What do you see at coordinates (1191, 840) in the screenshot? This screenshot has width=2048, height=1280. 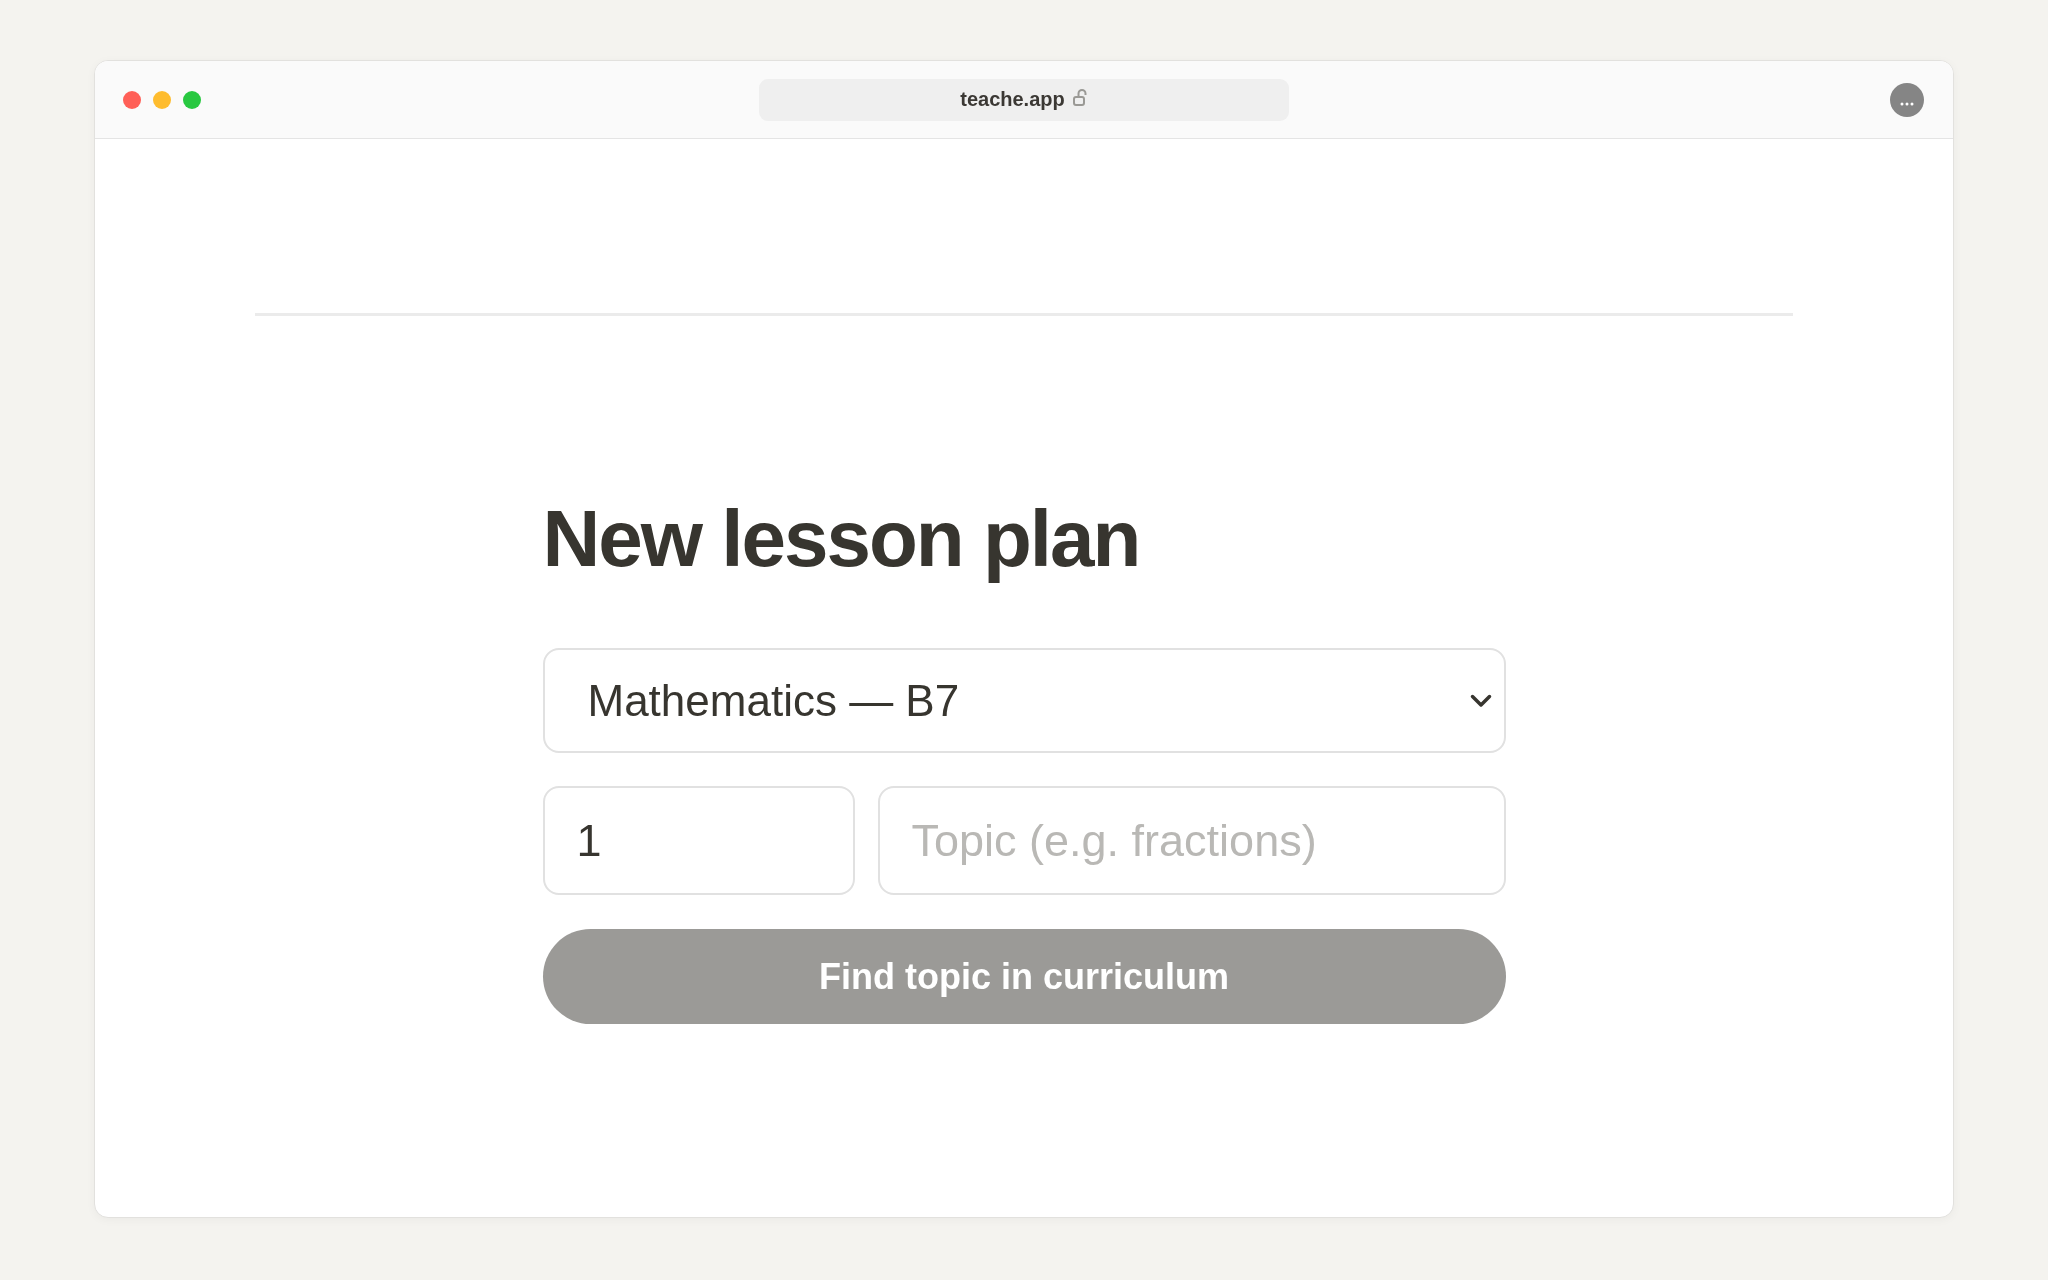 I see `topic-field: Topic (e.g. fractions)` at bounding box center [1191, 840].